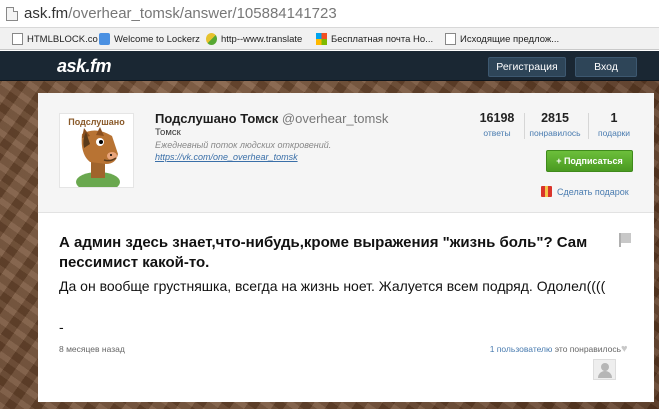  Describe the element at coordinates (527, 67) in the screenshot. I see `register-button: Регистрация` at that location.